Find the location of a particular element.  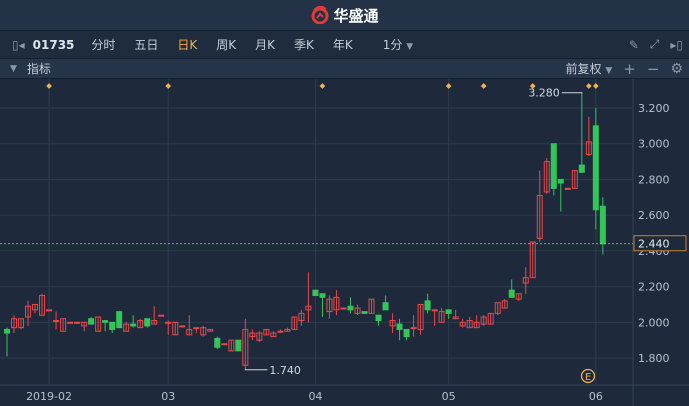

y-tick-label: 2.600 is located at coordinates (654, 215).